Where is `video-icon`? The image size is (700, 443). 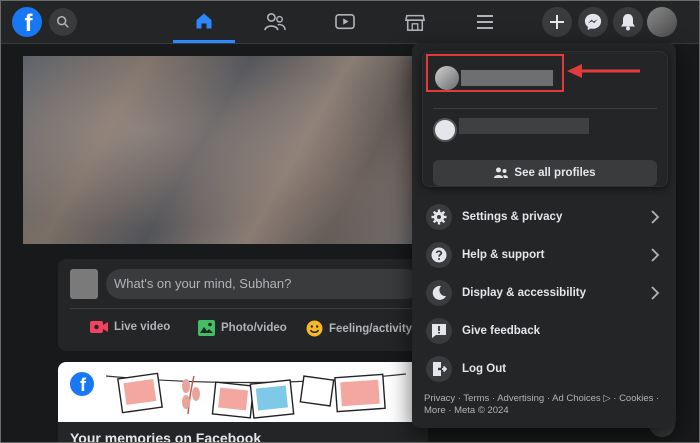 video-icon is located at coordinates (345, 21).